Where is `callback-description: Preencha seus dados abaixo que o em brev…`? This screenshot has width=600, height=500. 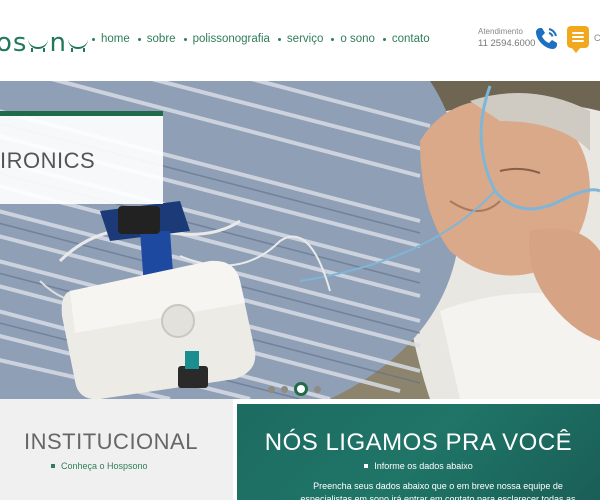
callback-description: Preencha seus dados abaixo que o em brev… is located at coordinates (438, 490).